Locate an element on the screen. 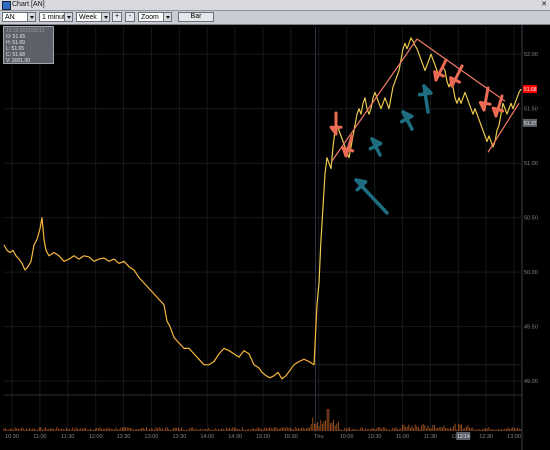 The width and height of the screenshot is (550, 450). x-tick-label: 13:30 is located at coordinates (179, 437).